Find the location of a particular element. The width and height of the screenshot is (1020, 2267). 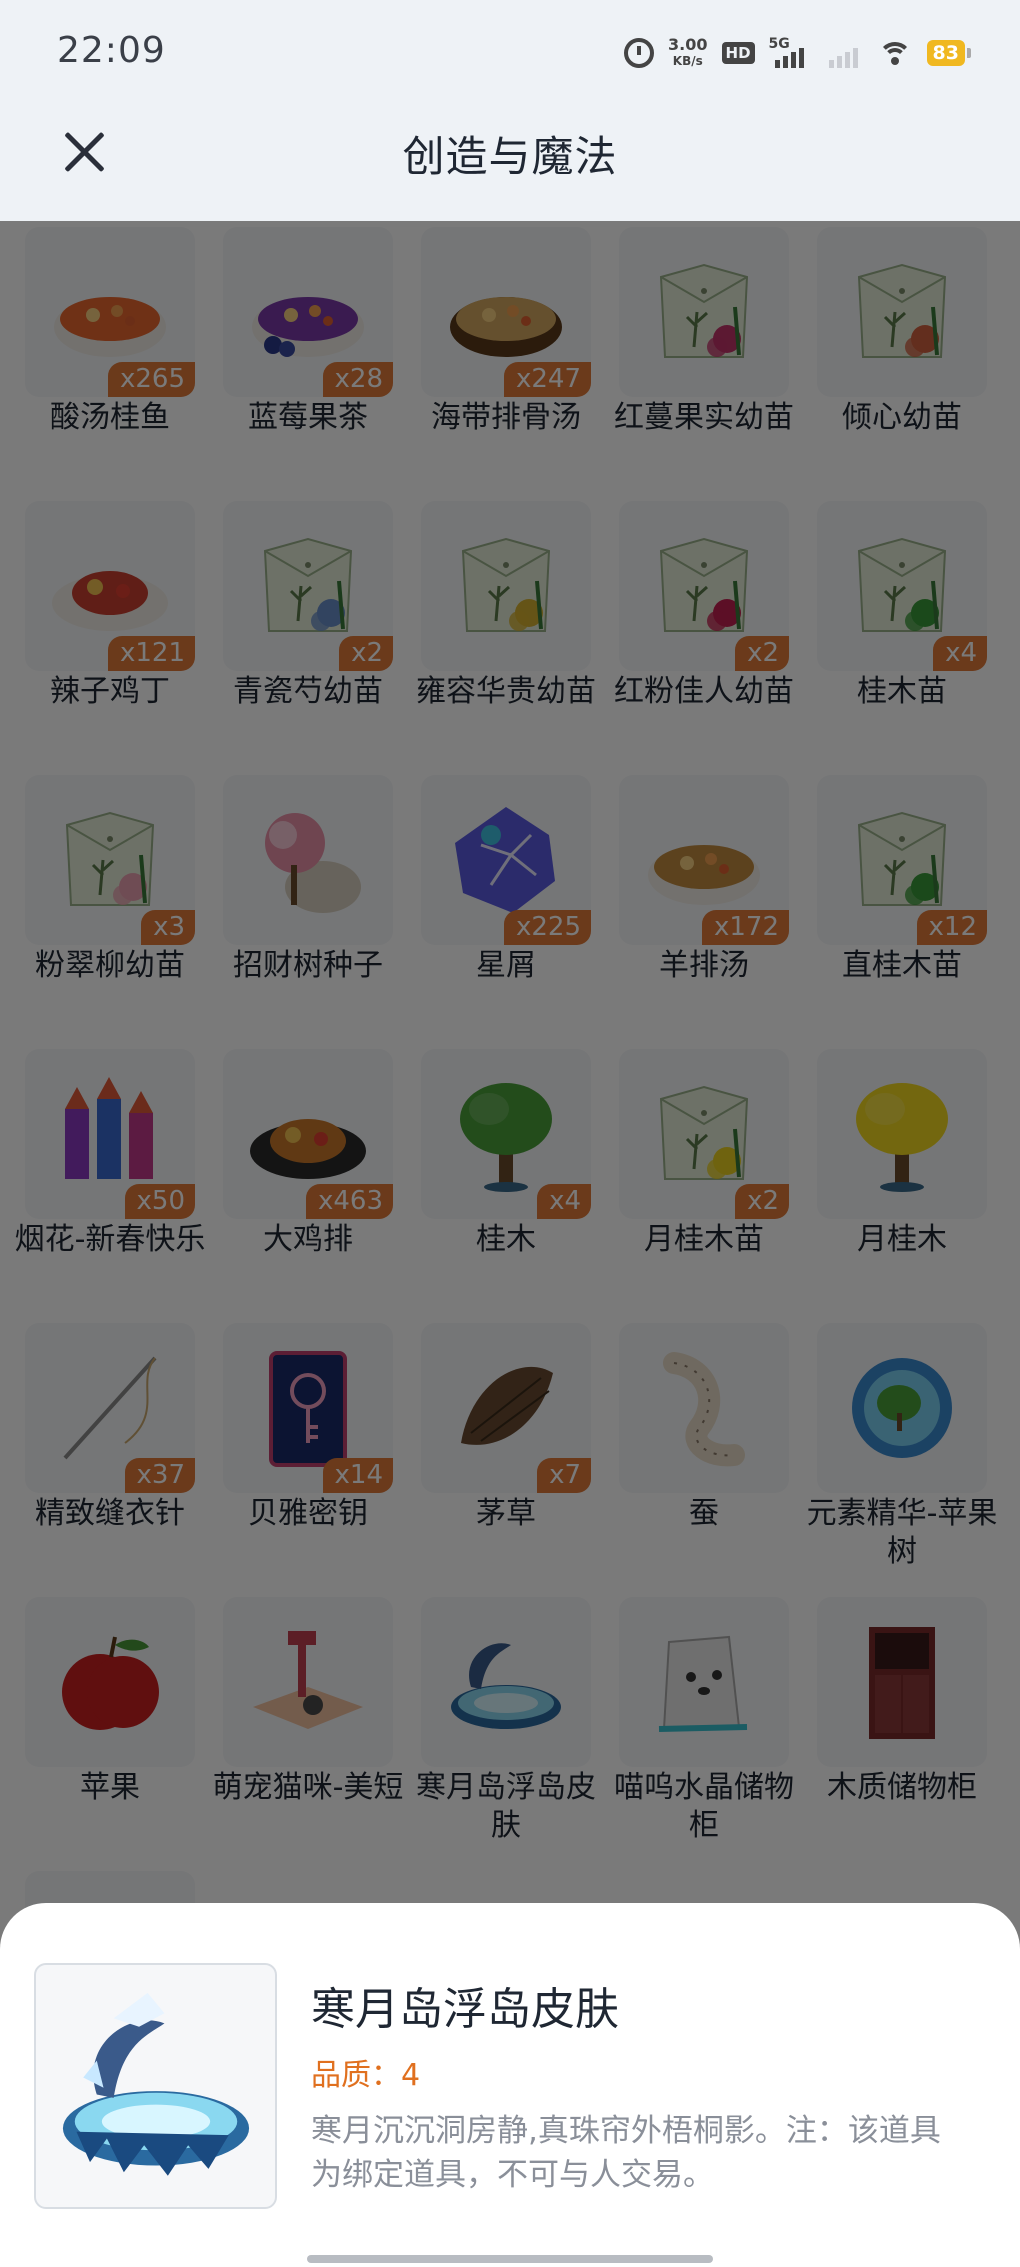

item-thumbnail: x14 is located at coordinates (308, 1408).